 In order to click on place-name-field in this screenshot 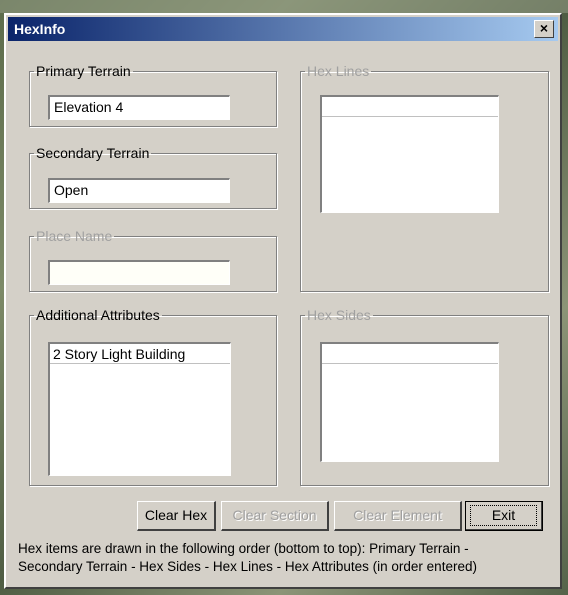, I will do `click(139, 272)`.